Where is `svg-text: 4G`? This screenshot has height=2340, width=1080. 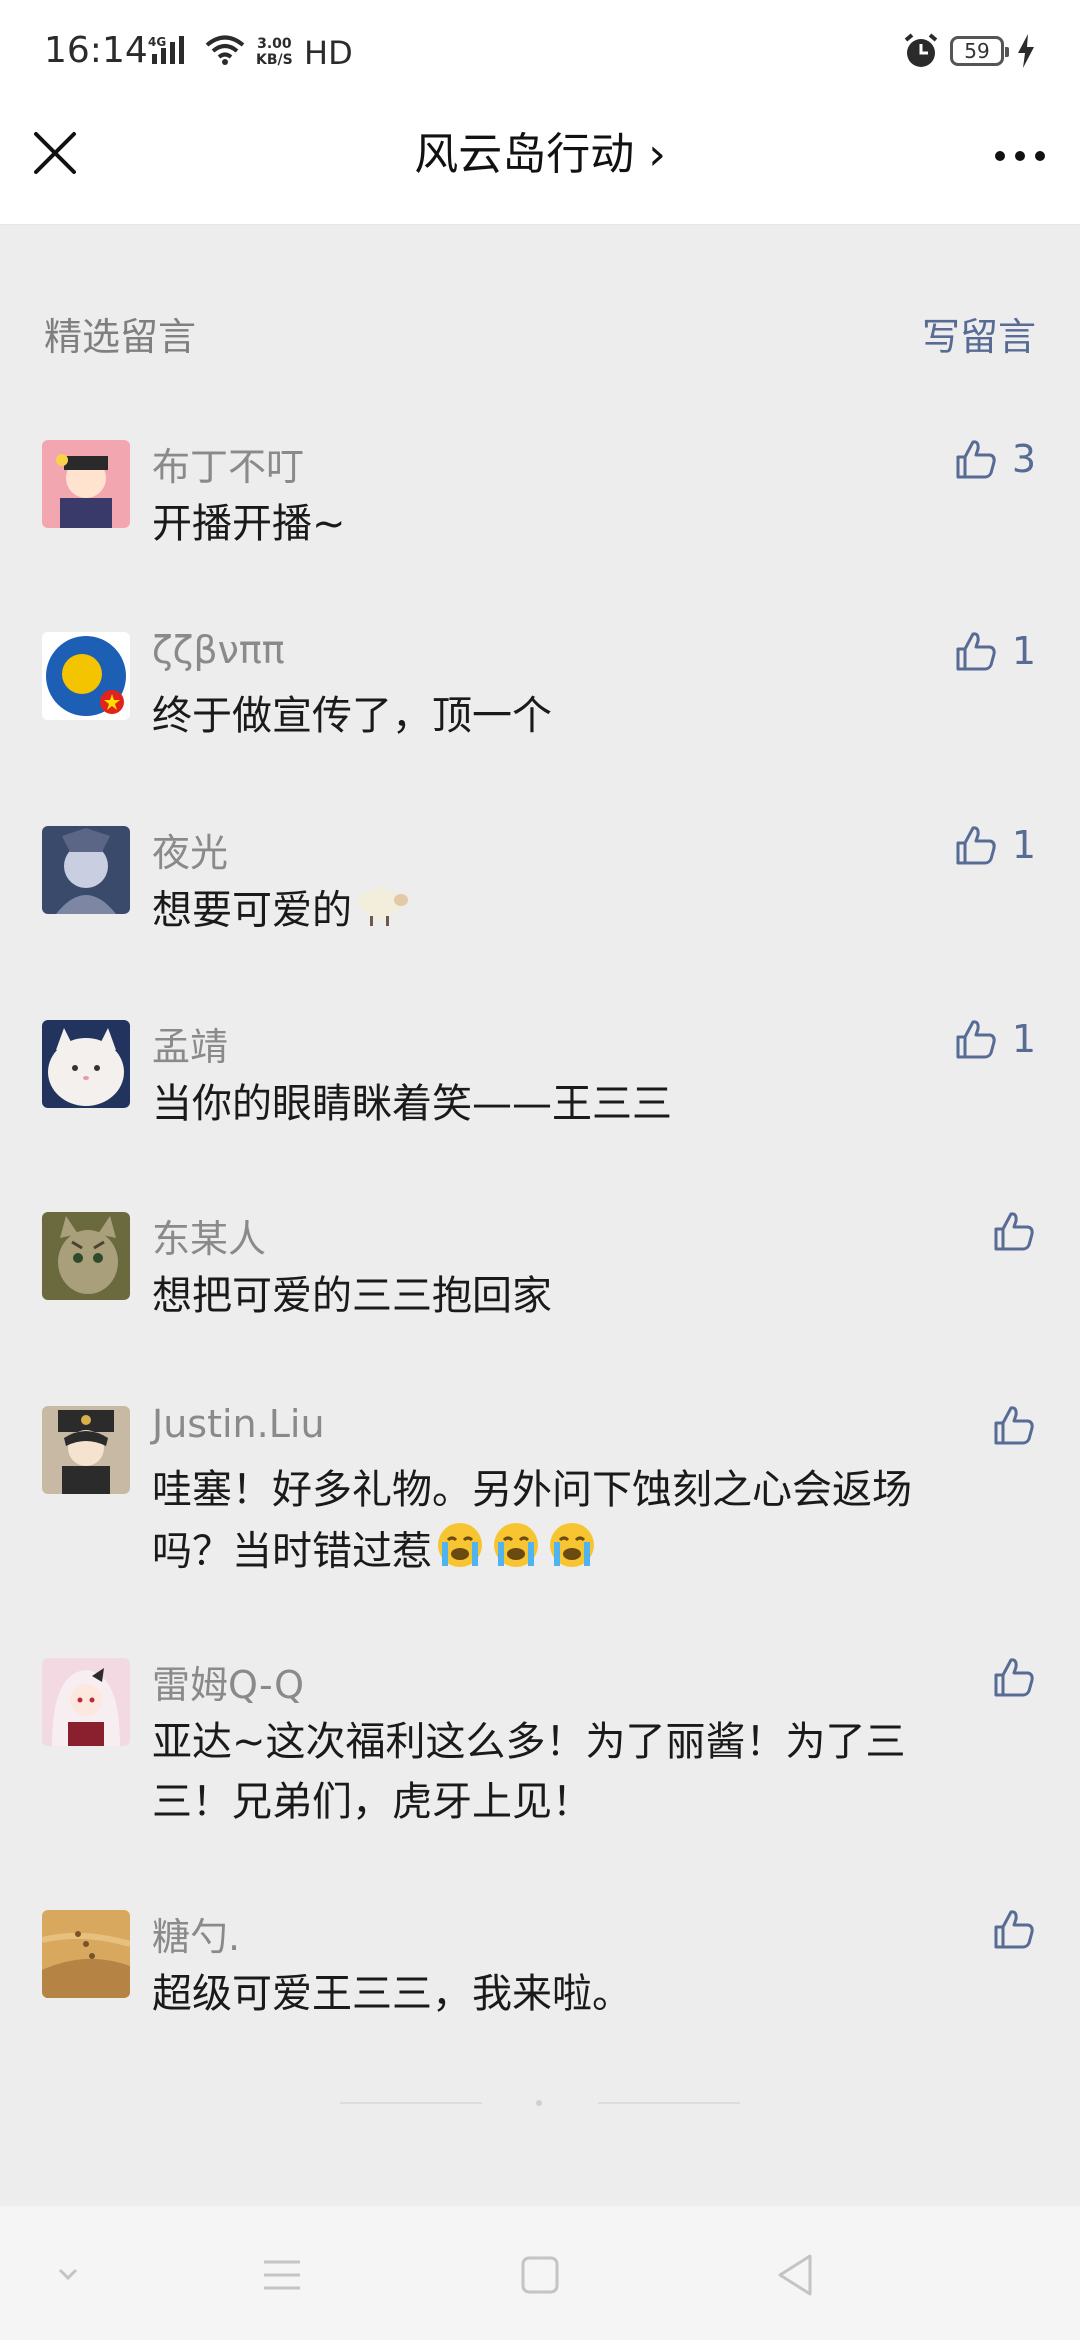
svg-text: 4G is located at coordinates (157, 42).